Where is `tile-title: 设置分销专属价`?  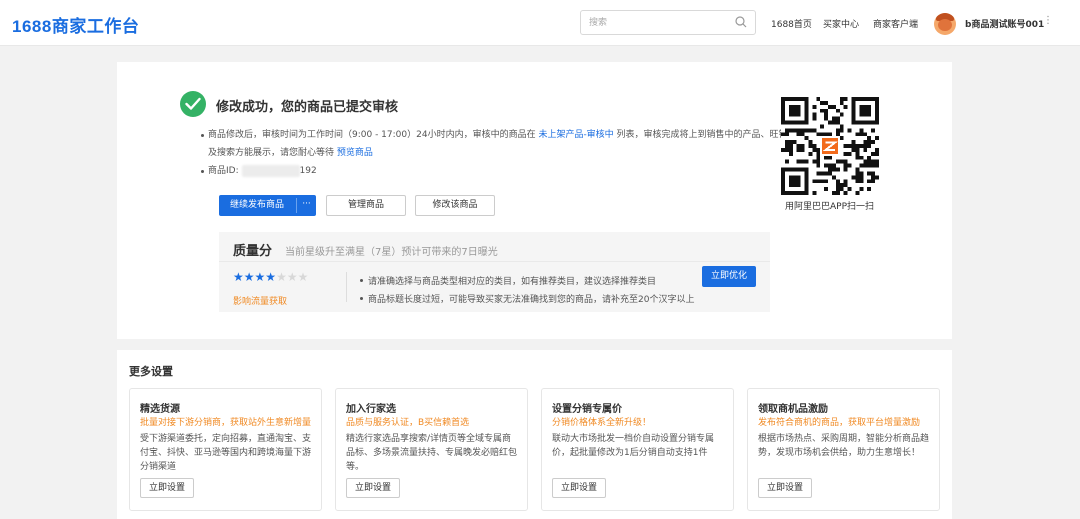 tile-title: 设置分销专属价 is located at coordinates (587, 409).